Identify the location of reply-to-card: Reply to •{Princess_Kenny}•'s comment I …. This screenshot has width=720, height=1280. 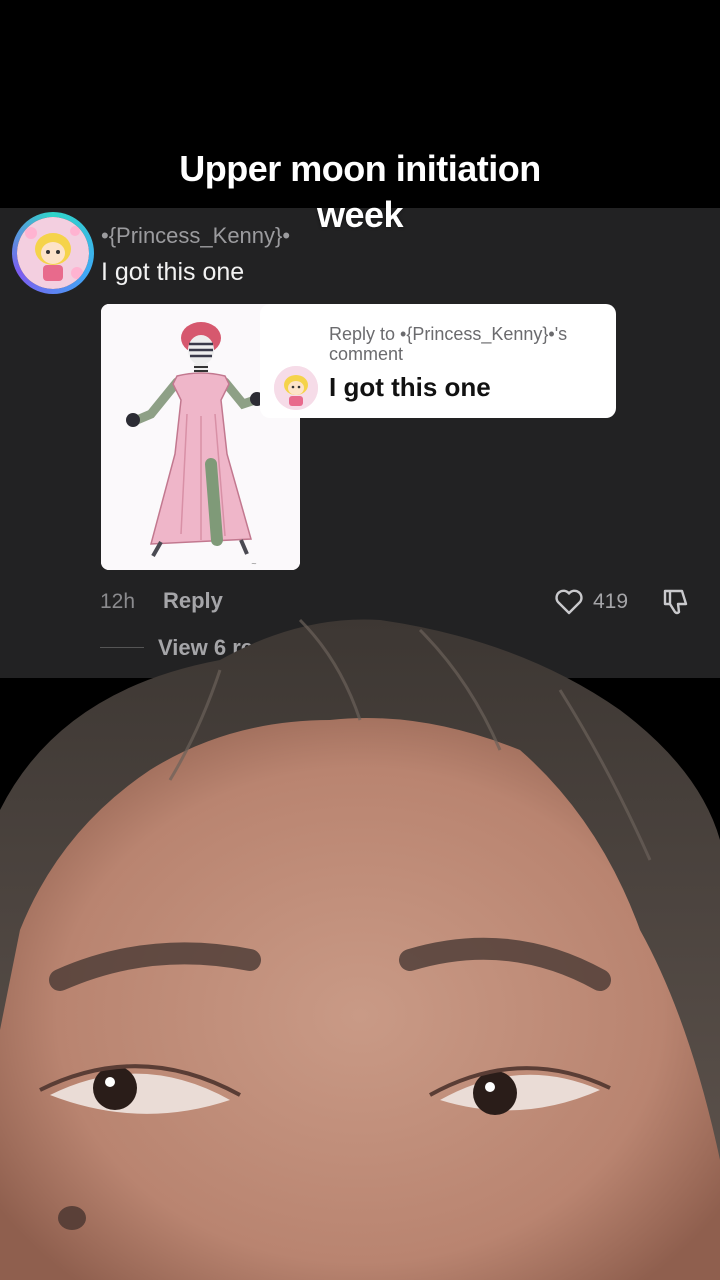
(438, 361).